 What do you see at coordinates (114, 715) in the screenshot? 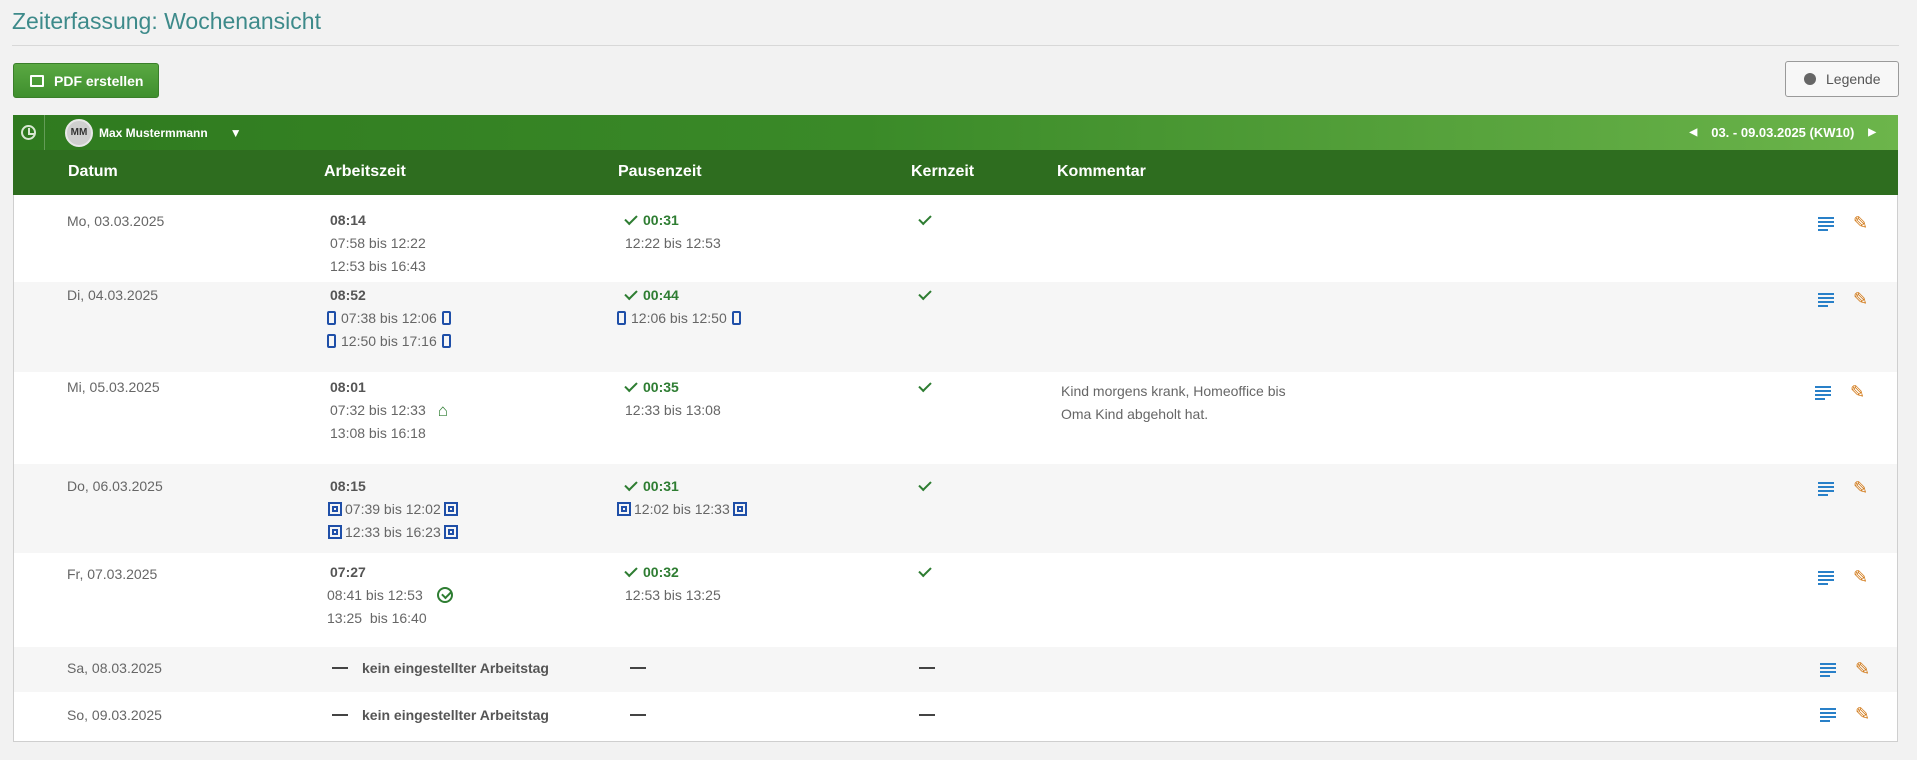
I see `row-date: So, 09.03.2025` at bounding box center [114, 715].